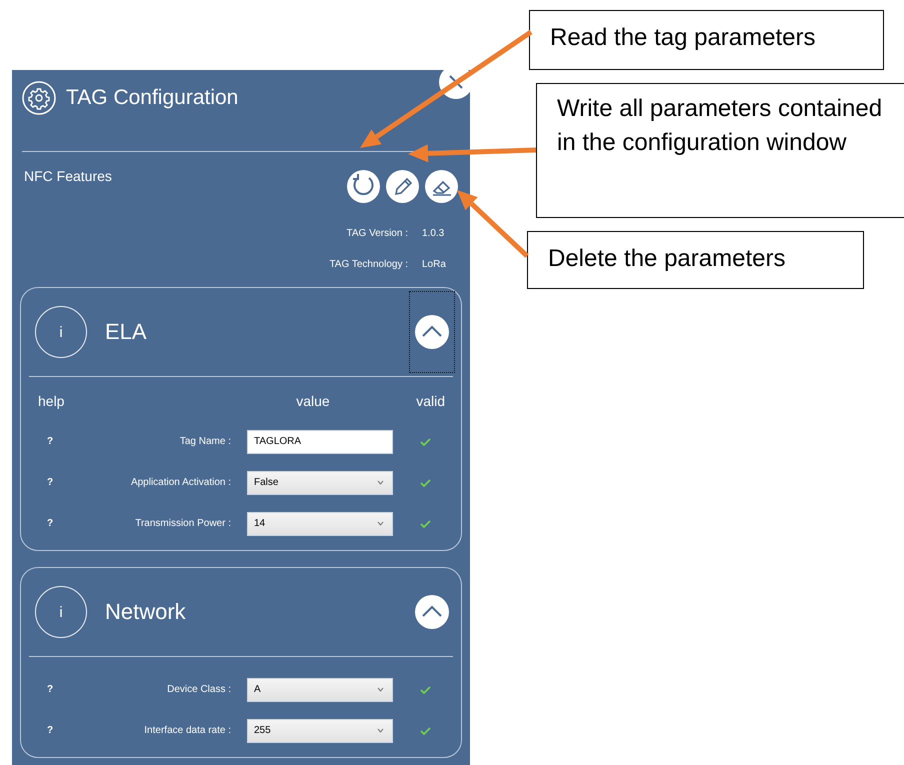 This screenshot has width=904, height=765. Describe the element at coordinates (320, 524) in the screenshot. I see `dropdown: 14` at that location.